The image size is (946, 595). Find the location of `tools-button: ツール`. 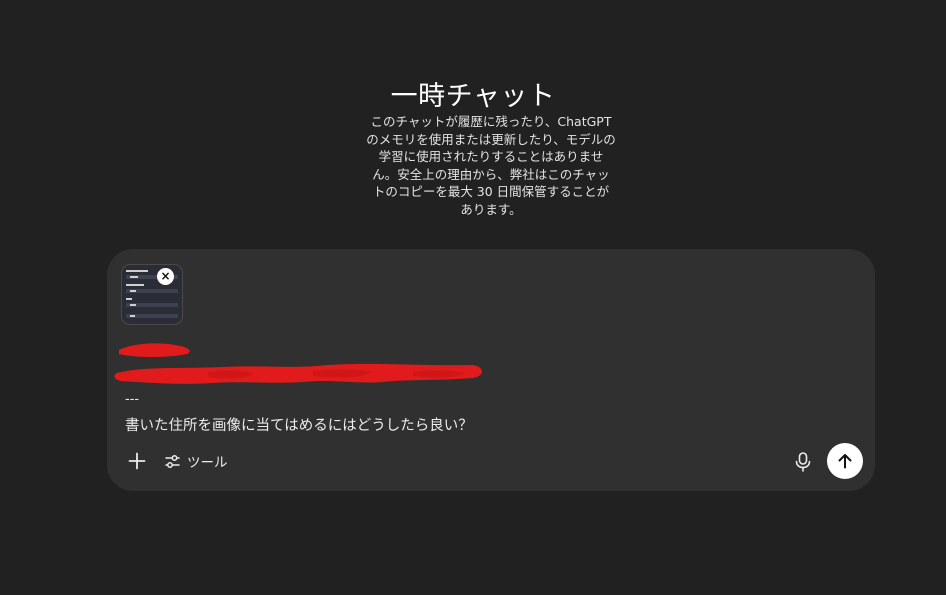

tools-button: ツール is located at coordinates (196, 461).